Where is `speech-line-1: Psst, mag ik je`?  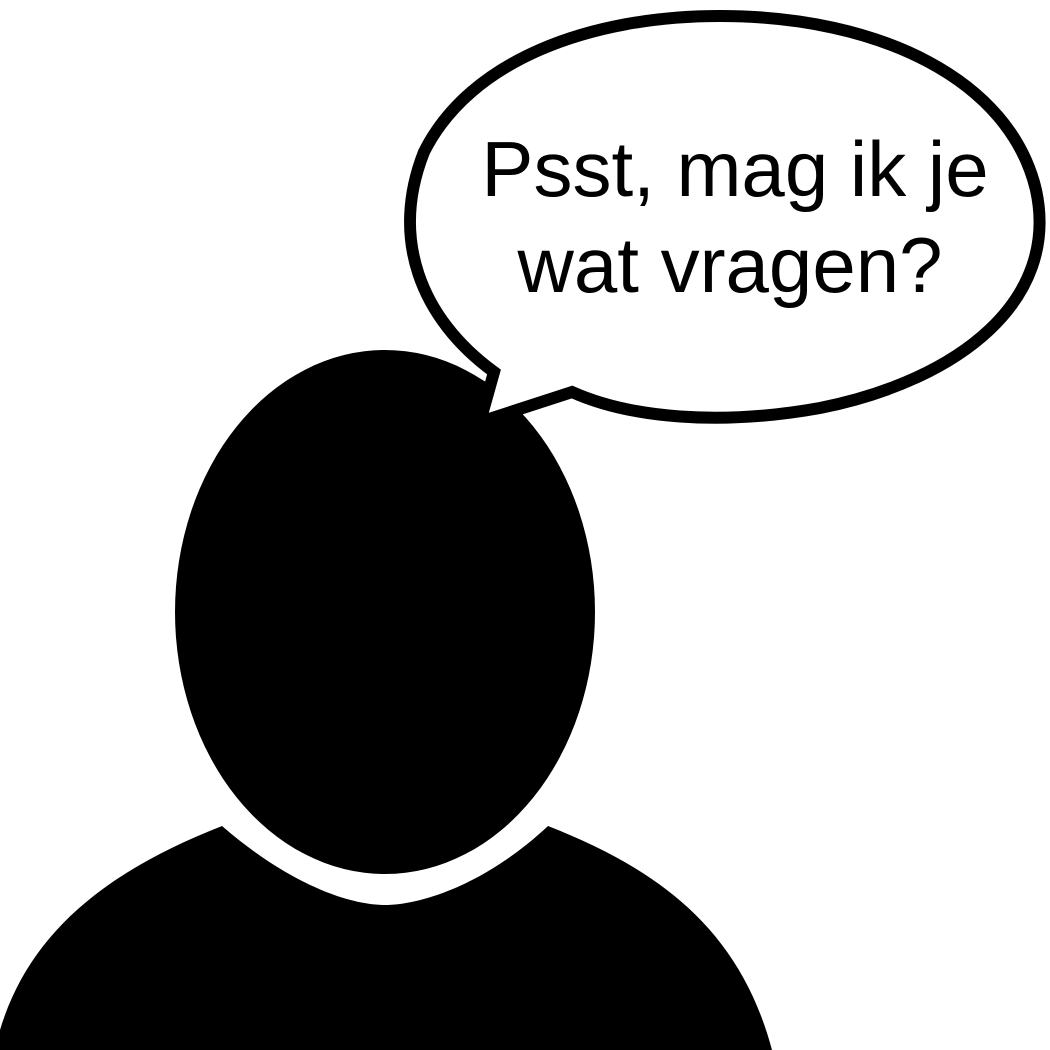 speech-line-1: Psst, mag ik je is located at coordinates (734, 169).